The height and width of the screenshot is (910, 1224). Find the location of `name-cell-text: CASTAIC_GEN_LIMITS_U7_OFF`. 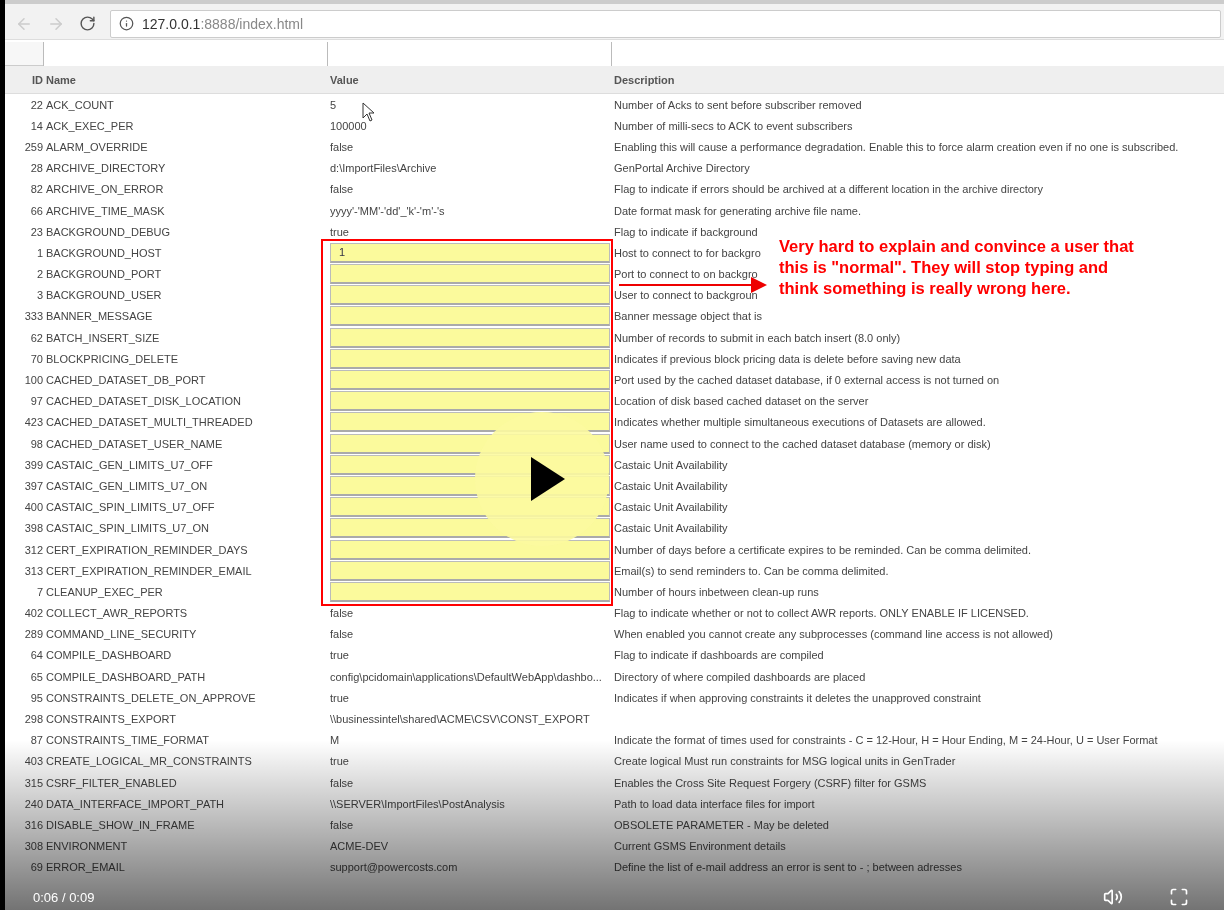

name-cell-text: CASTAIC_GEN_LIMITS_U7_OFF is located at coordinates (129, 464).